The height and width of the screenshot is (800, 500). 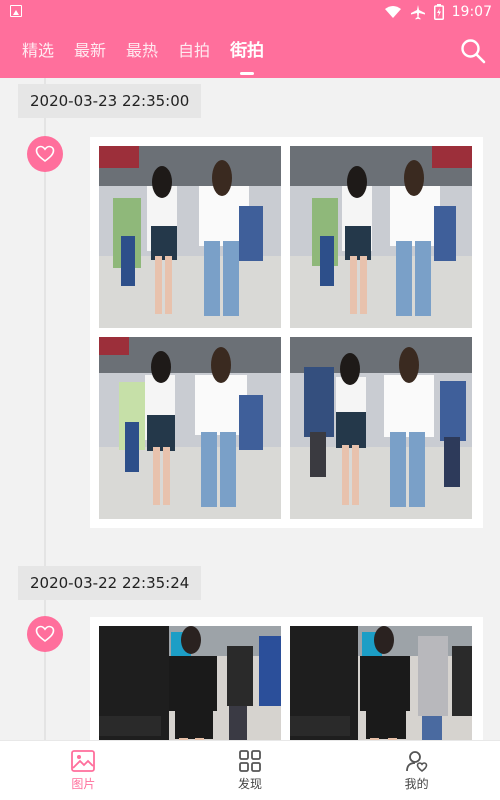 I want to click on bottom-nav-pictures: 图片, so click(x=83, y=770).